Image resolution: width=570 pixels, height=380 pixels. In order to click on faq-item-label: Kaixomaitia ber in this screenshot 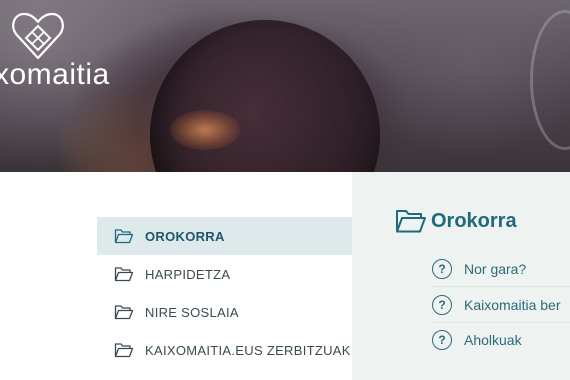, I will do `click(512, 304)`.